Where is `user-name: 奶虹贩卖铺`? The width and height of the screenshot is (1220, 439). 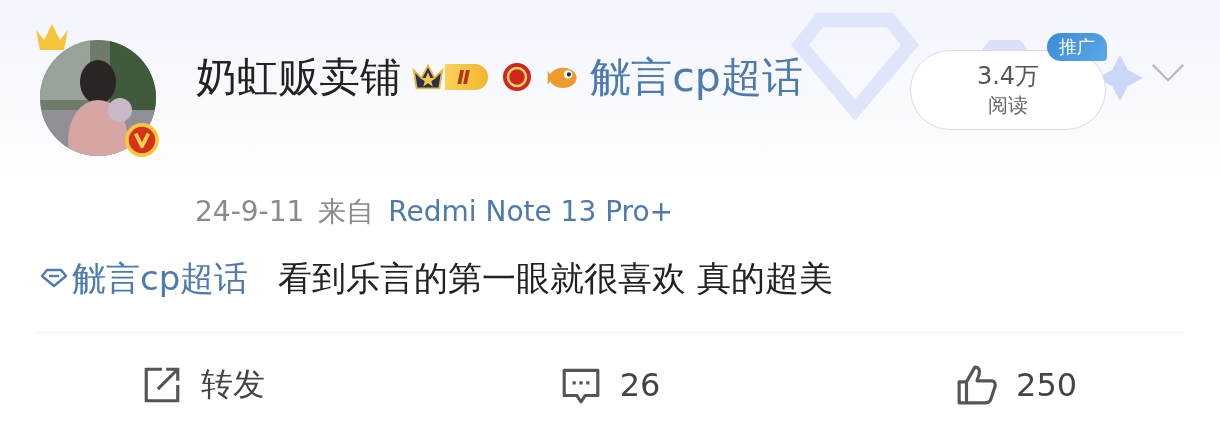 user-name: 奶虹贩卖铺 is located at coordinates (298, 77).